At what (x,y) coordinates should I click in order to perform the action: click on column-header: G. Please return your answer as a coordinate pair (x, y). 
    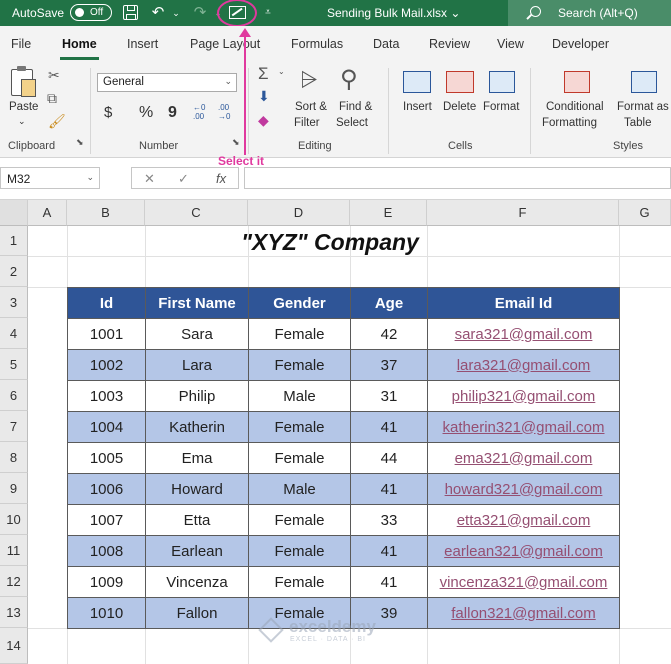
    Looking at the image, I should click on (645, 213).